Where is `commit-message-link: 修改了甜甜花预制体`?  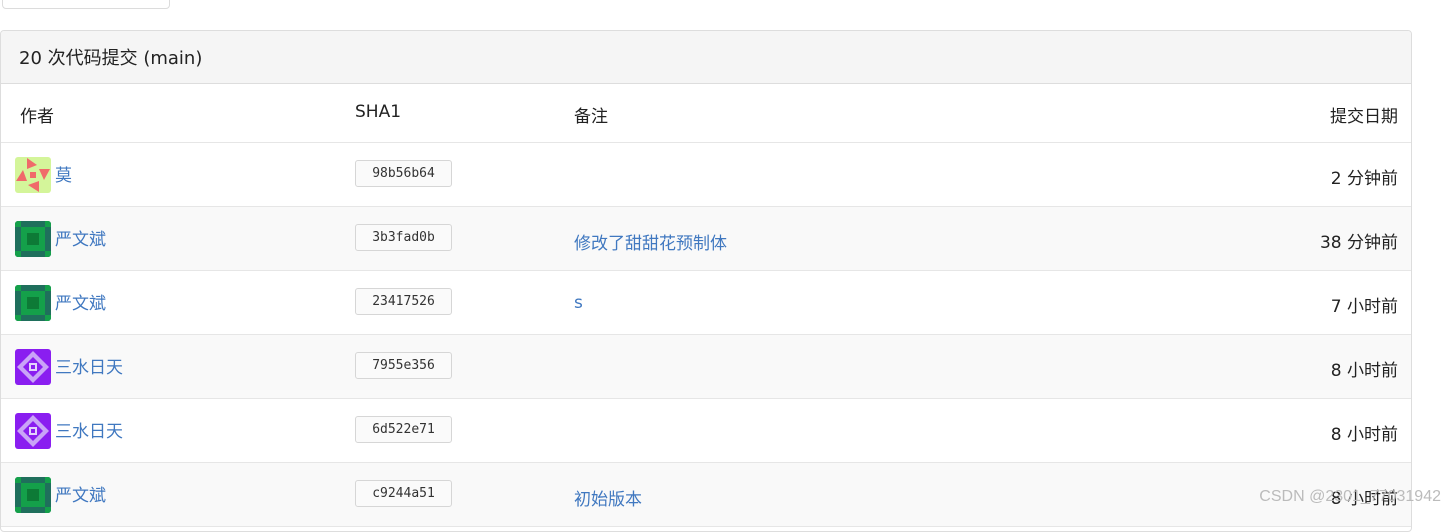 commit-message-link: 修改了甜甜花预制体 is located at coordinates (650, 241).